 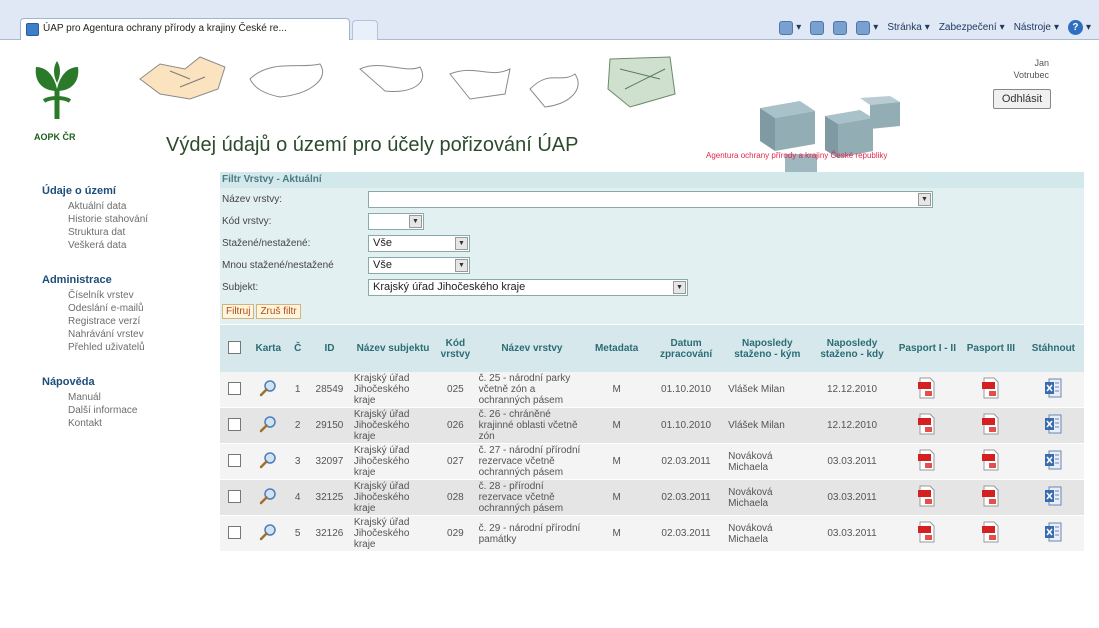 I want to click on sidebar-section-help: Nápověda Manuál Další informace Kontakt, so click(x=122, y=403).